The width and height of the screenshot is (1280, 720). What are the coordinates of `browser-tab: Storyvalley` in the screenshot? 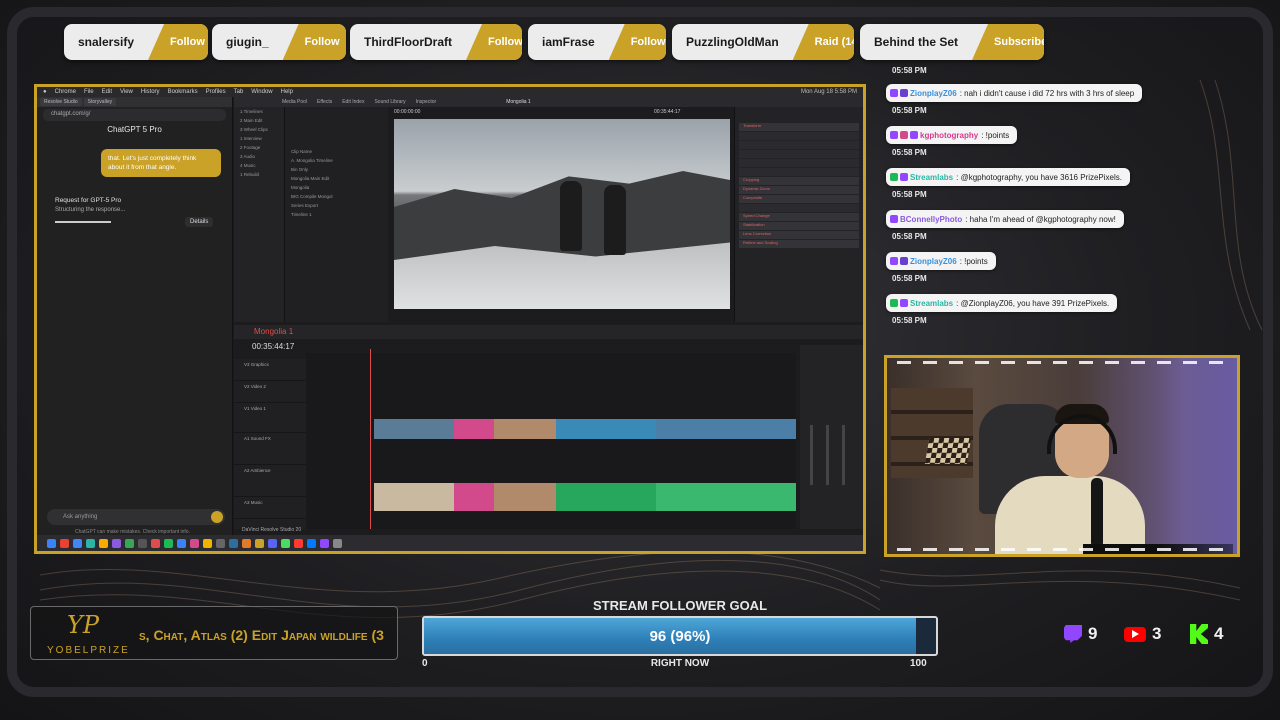 It's located at (100, 102).